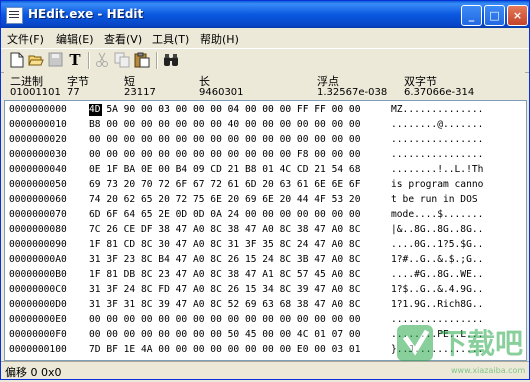 This screenshot has width=530, height=382. What do you see at coordinates (14, 15) in the screenshot?
I see `app-icon` at bounding box center [14, 15].